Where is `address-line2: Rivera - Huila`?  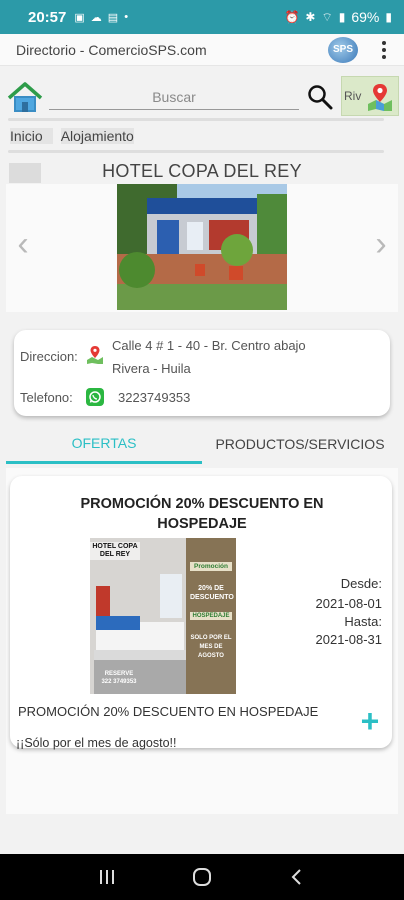
address-line2: Rivera - Huila is located at coordinates (151, 368).